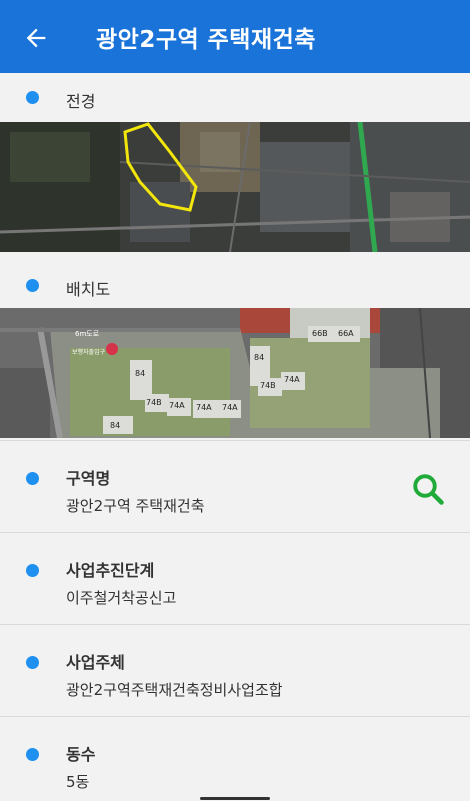  I want to click on field-label: 동수, so click(81, 754).